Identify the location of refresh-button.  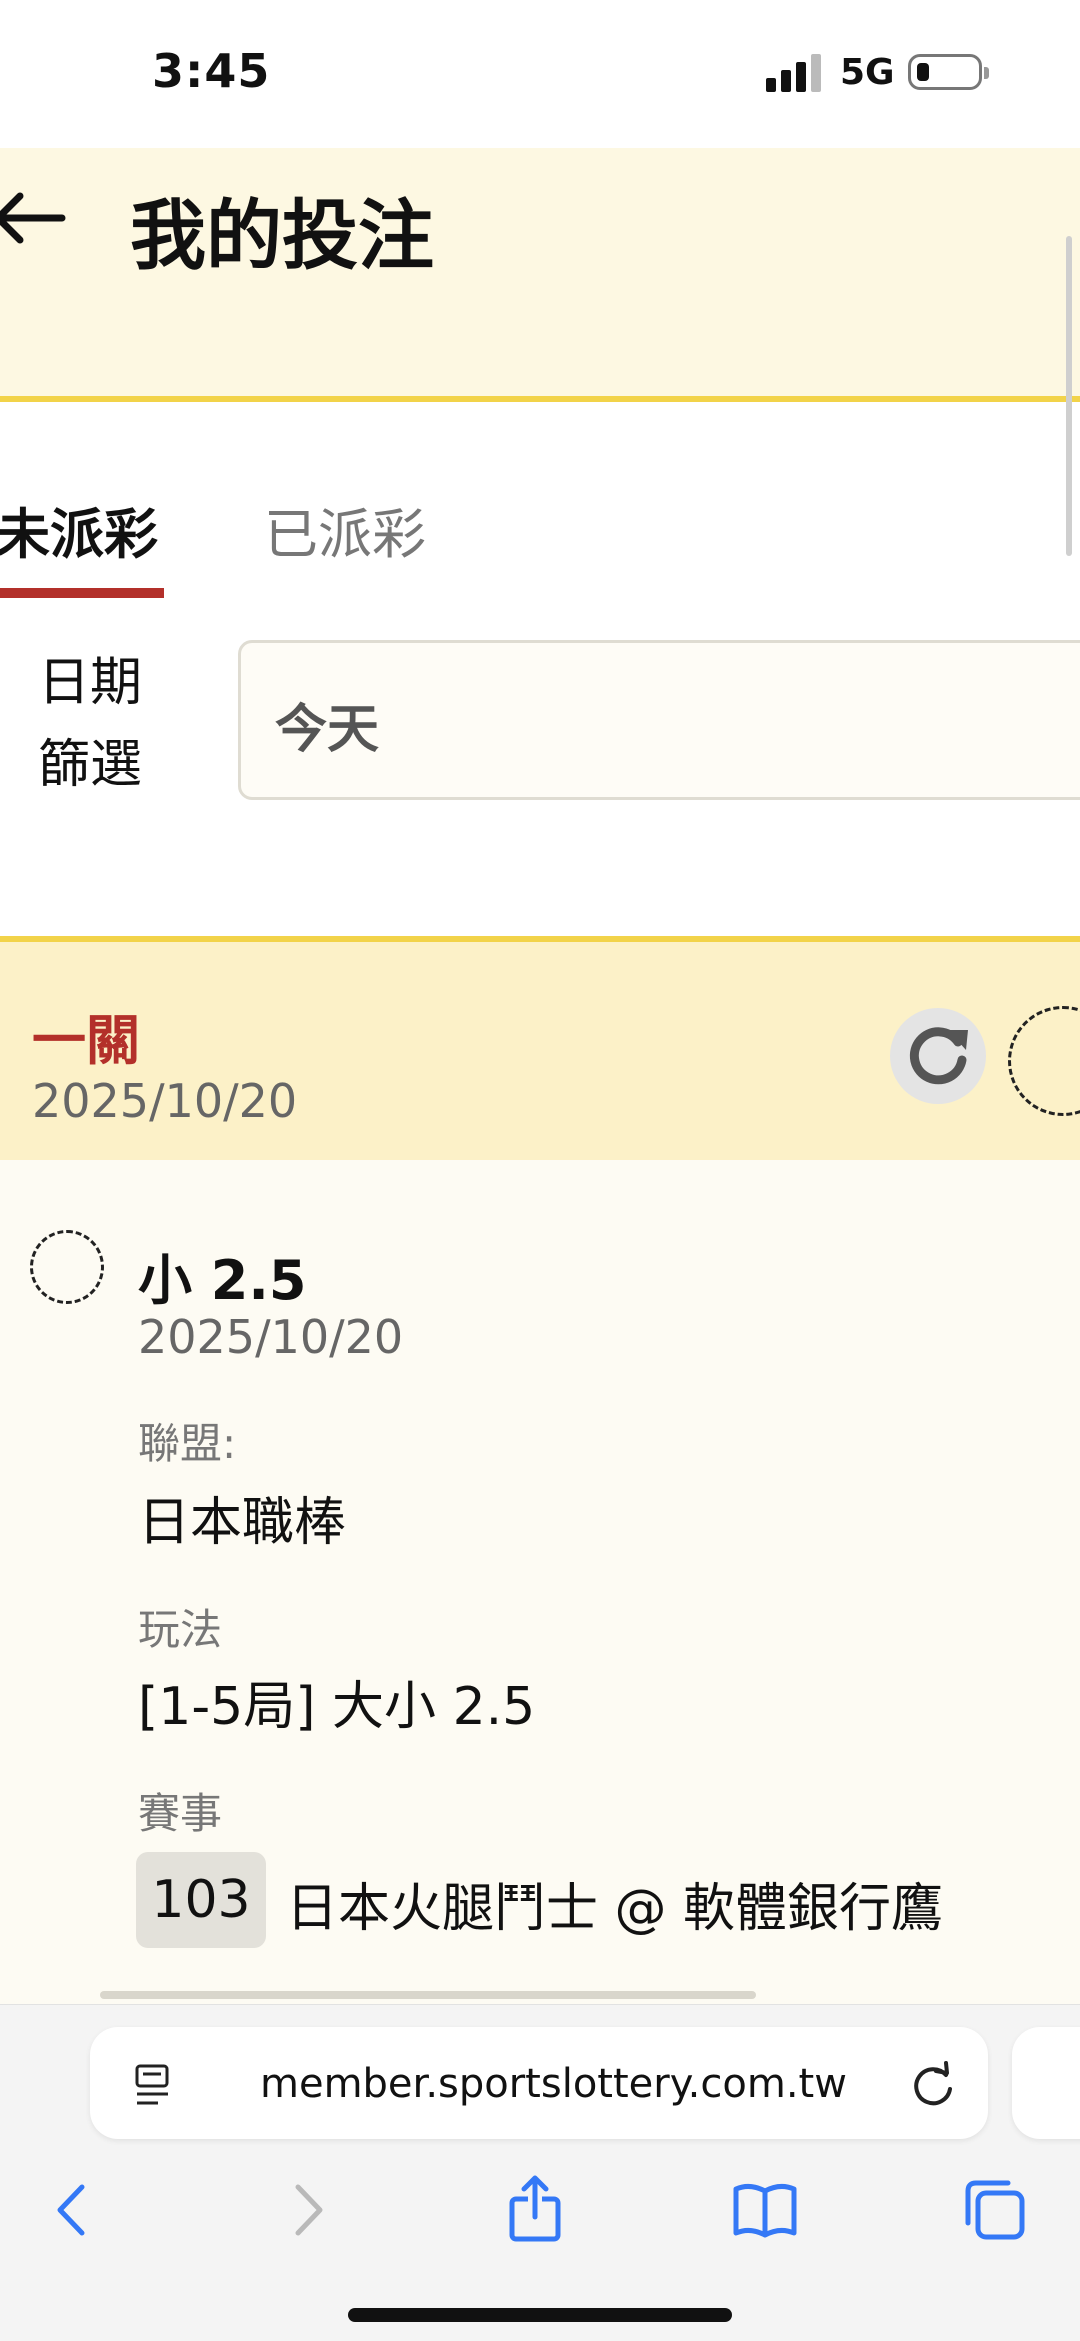
(938, 1056).